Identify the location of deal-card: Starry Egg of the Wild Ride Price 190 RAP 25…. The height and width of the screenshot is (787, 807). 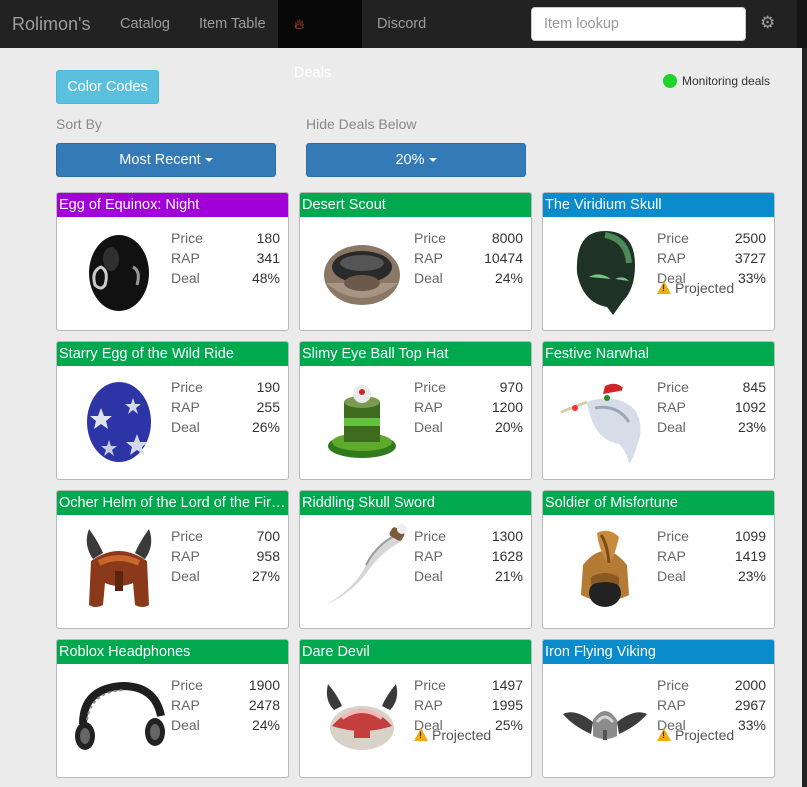
(172, 410).